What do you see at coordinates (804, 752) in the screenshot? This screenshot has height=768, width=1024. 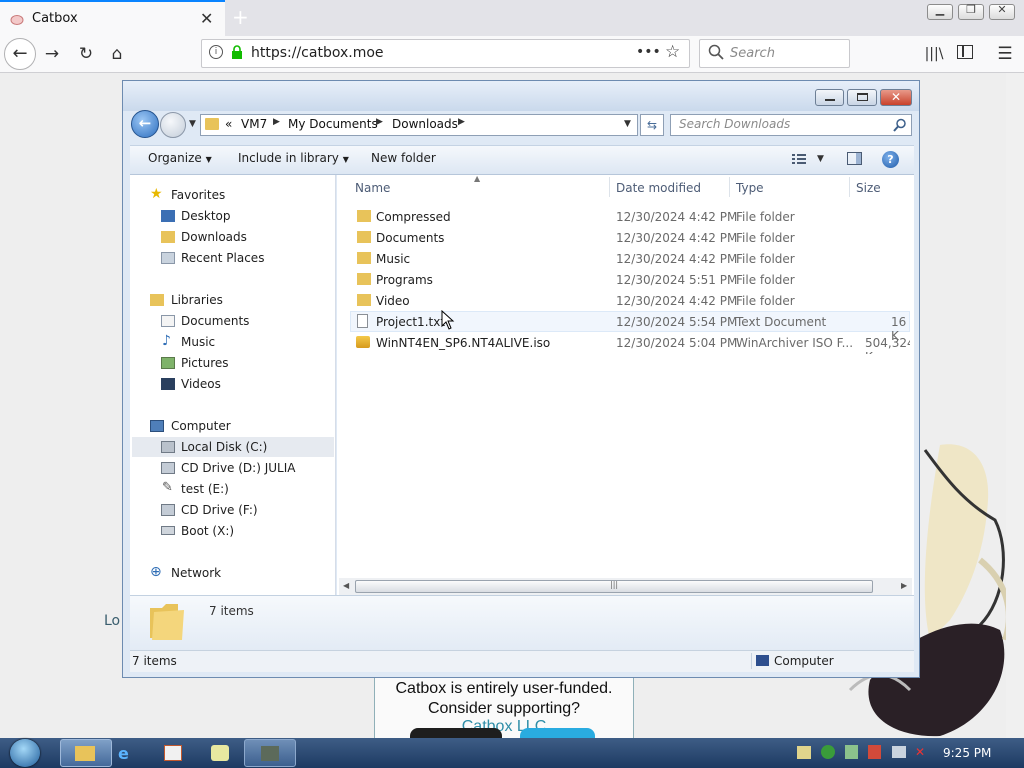 I see `tray-network-icon` at bounding box center [804, 752].